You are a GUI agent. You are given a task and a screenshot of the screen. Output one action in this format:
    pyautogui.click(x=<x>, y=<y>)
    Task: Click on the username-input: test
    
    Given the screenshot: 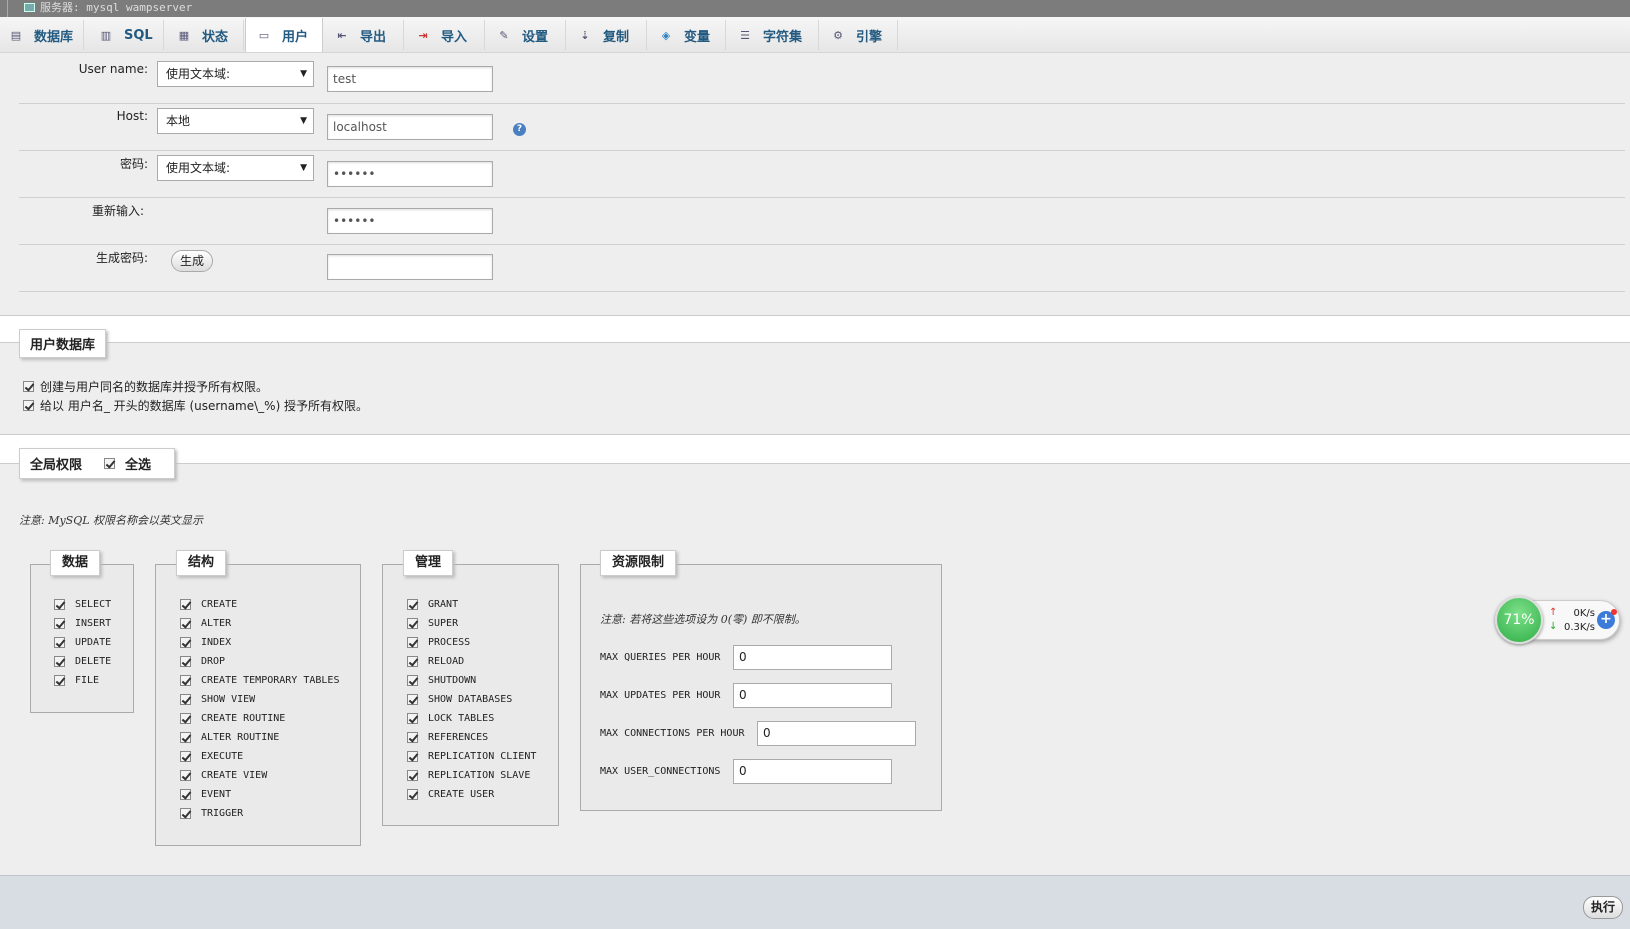 What is the action you would take?
    pyautogui.click(x=410, y=79)
    